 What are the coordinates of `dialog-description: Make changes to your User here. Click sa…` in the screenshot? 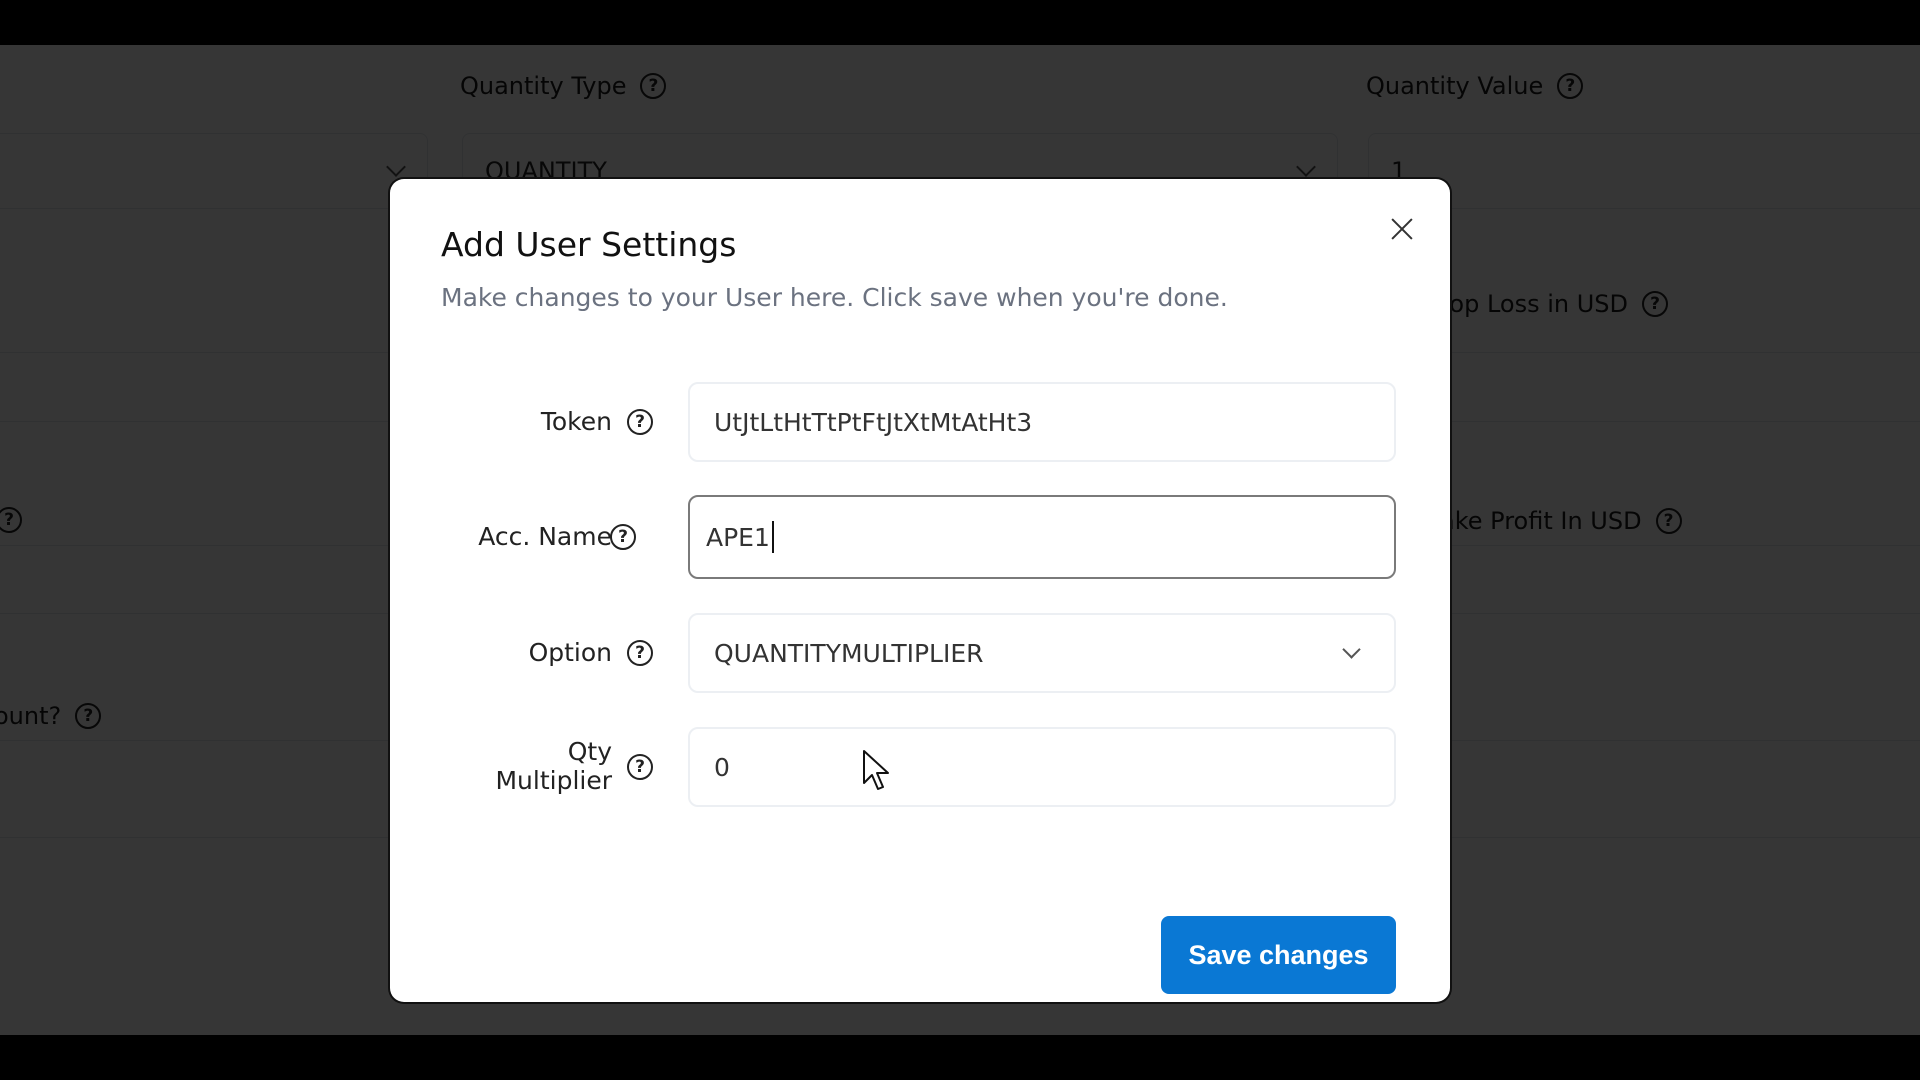 It's located at (834, 297).